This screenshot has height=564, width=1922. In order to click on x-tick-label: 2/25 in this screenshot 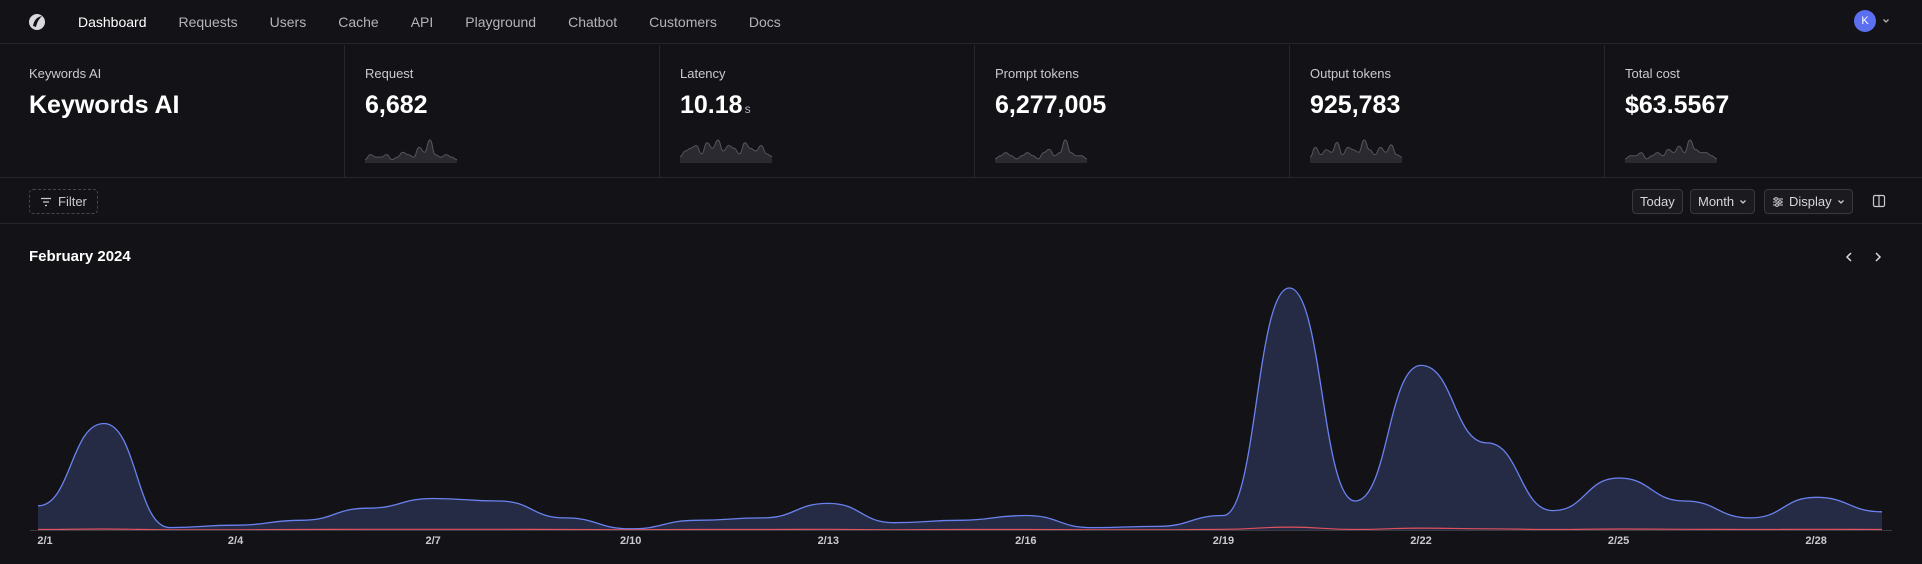, I will do `click(1618, 541)`.